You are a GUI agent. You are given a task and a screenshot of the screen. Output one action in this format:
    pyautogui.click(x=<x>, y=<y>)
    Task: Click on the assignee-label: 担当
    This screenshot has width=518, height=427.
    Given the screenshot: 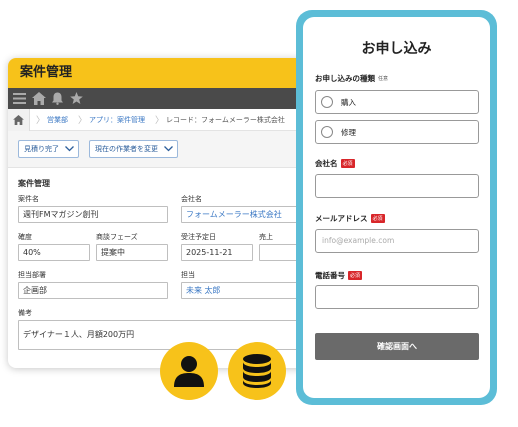 What is the action you would take?
    pyautogui.click(x=188, y=275)
    